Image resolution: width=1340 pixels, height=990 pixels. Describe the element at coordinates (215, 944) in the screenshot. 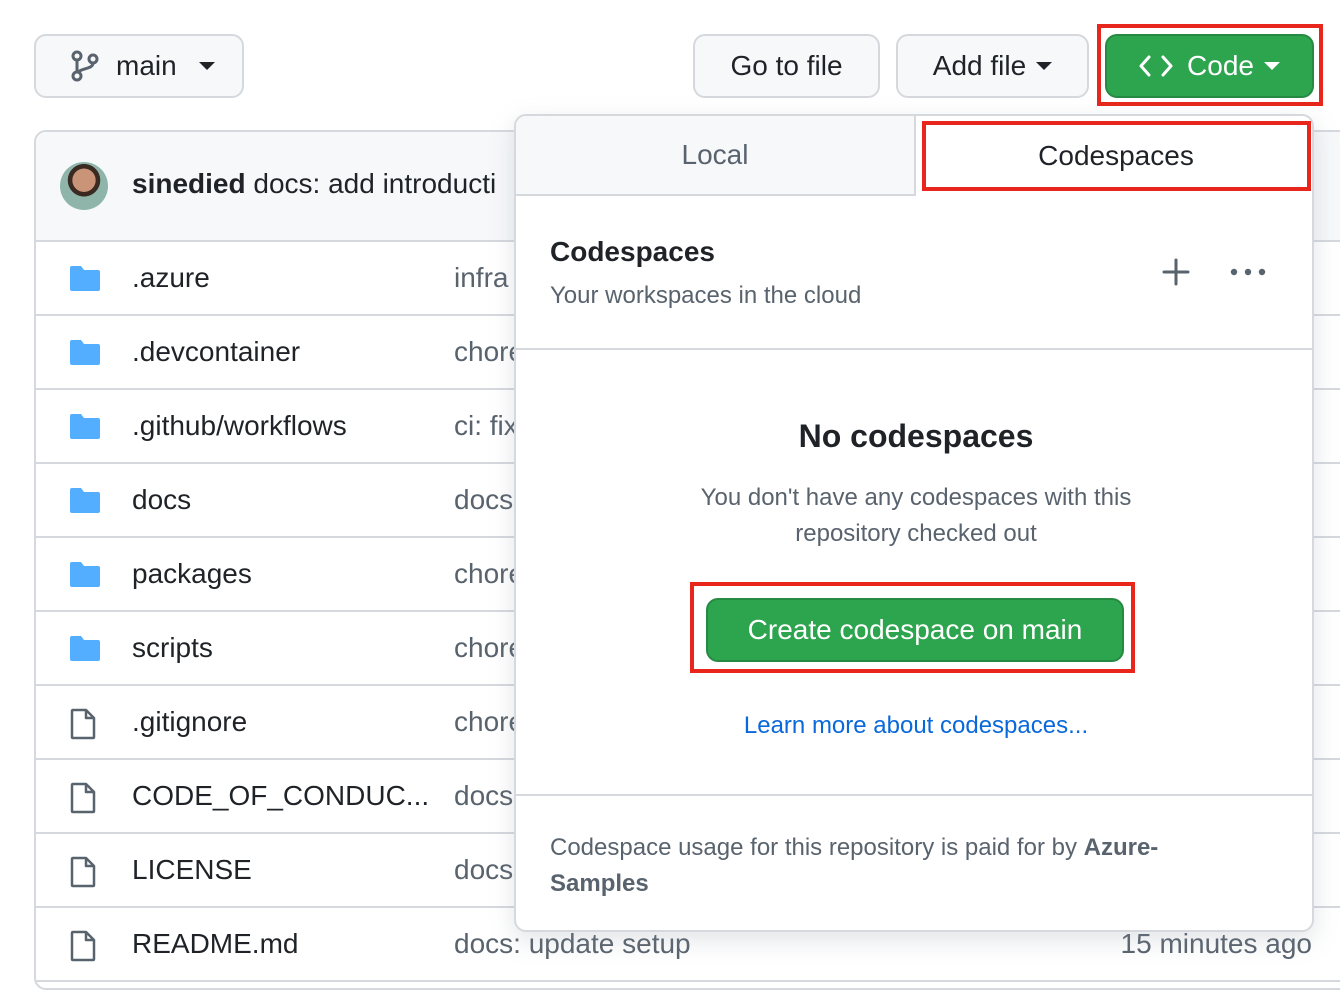

I see `file-name: README.md` at that location.